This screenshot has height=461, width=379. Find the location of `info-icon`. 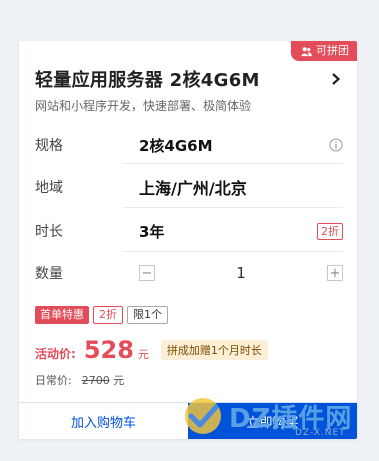

info-icon is located at coordinates (336, 145).